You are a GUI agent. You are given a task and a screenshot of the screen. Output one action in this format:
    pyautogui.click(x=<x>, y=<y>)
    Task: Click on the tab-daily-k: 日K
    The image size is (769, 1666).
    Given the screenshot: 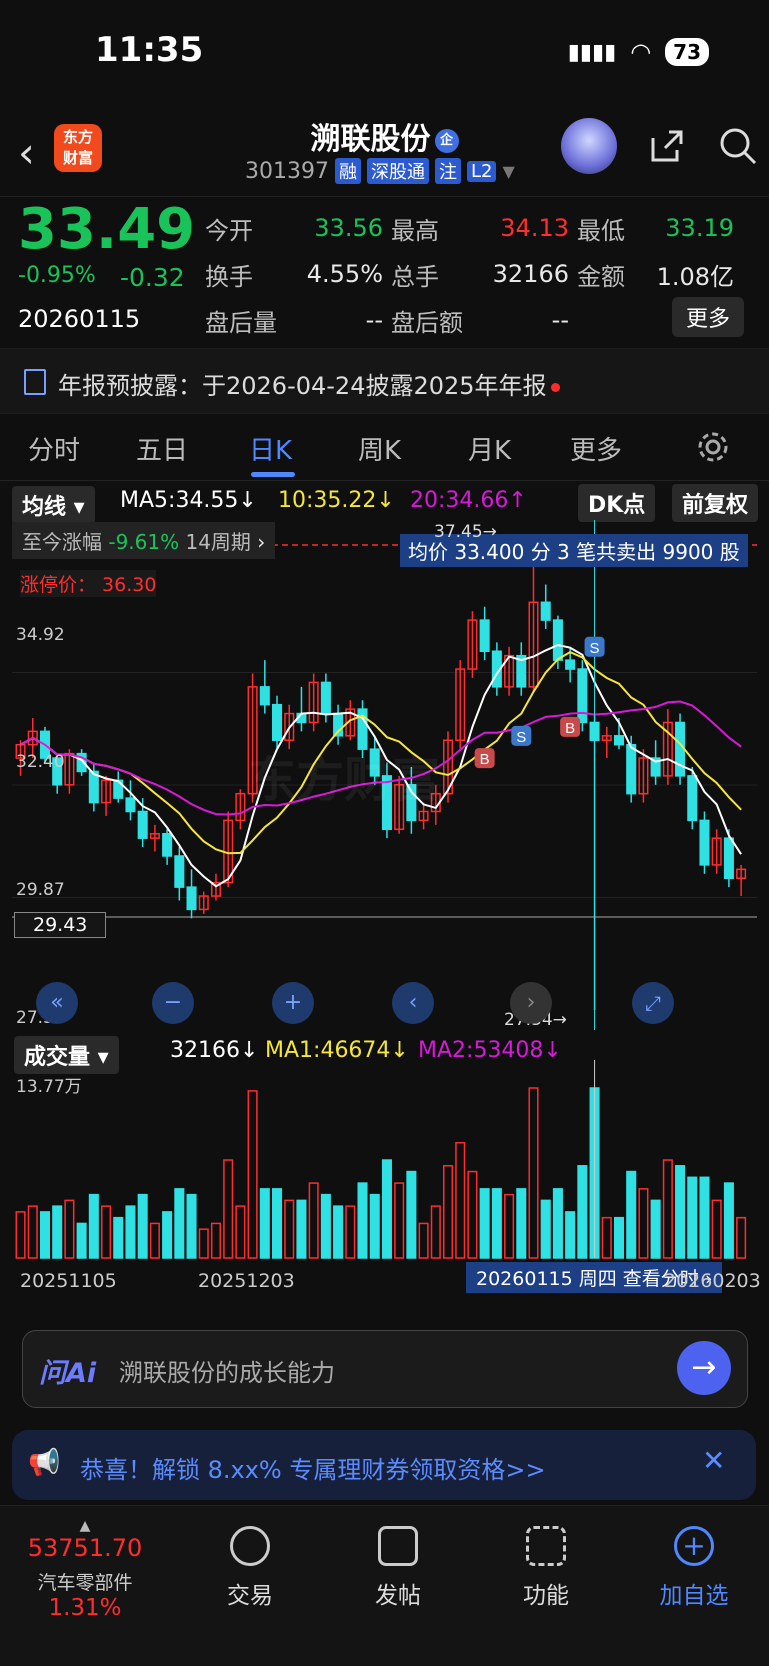 What is the action you would take?
    pyautogui.click(x=270, y=448)
    